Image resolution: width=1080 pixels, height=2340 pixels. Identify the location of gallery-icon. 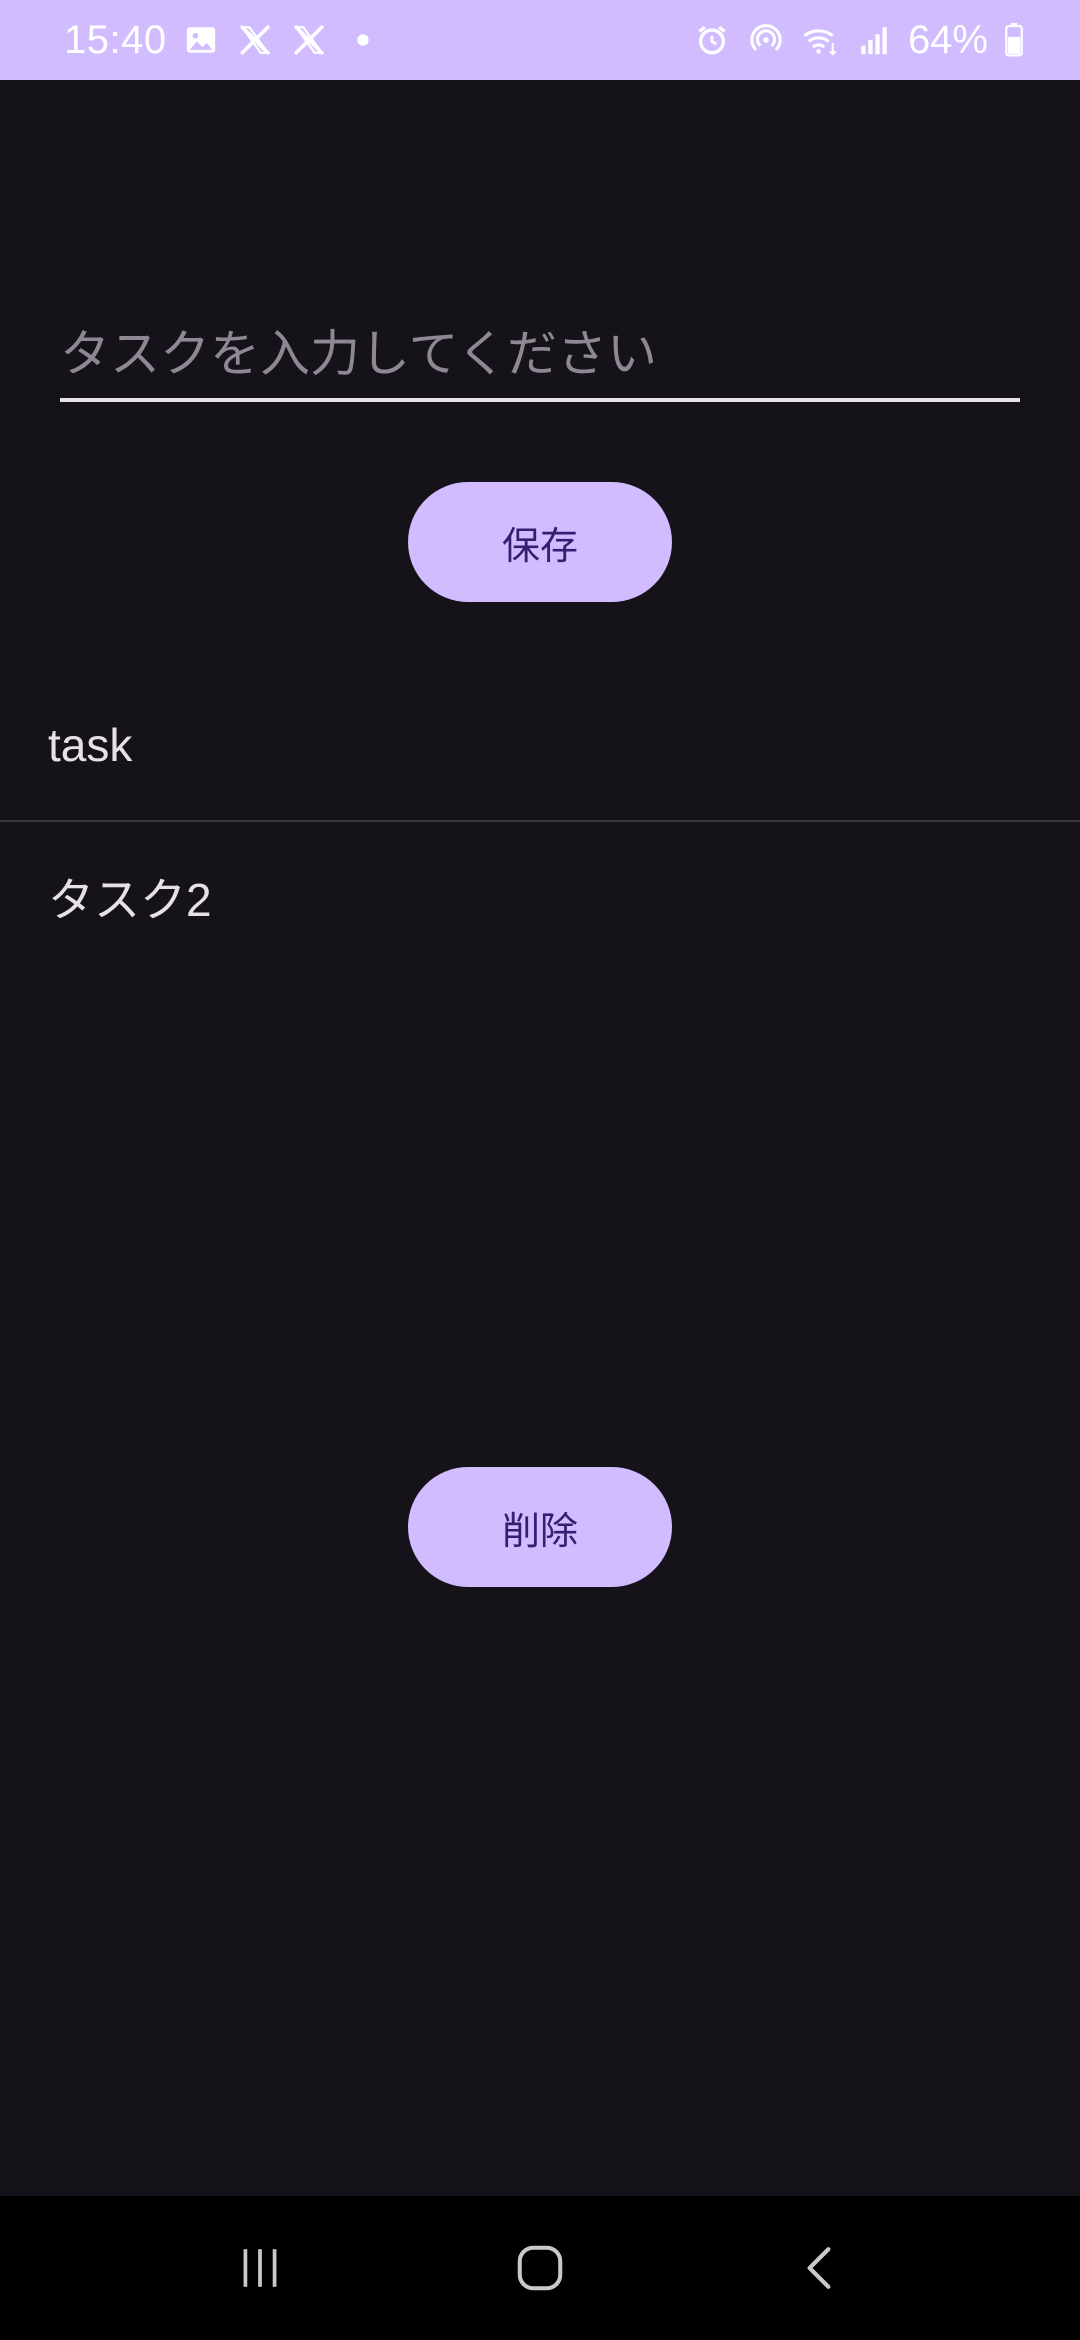
(201, 40).